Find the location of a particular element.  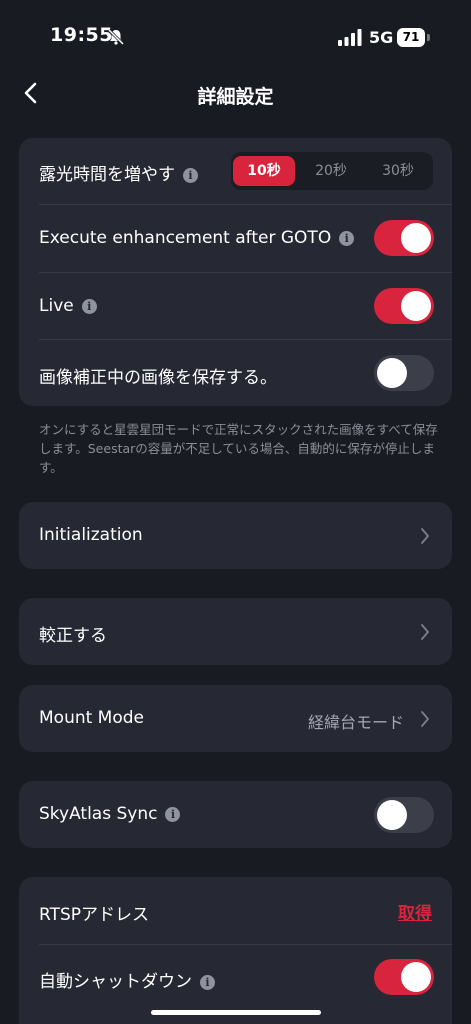

rtsp-shutdown-card: RTSPアドレス 取得 自動シャットダウン i is located at coordinates (235, 950).